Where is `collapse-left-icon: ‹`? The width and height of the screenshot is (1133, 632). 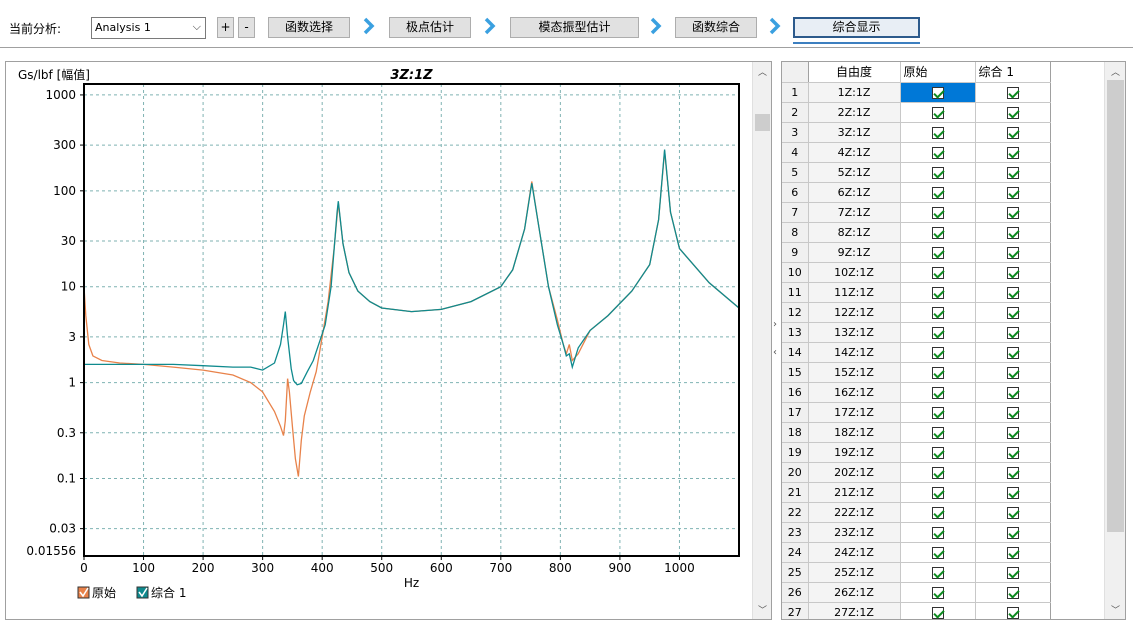
collapse-left-icon: ‹ is located at coordinates (775, 352).